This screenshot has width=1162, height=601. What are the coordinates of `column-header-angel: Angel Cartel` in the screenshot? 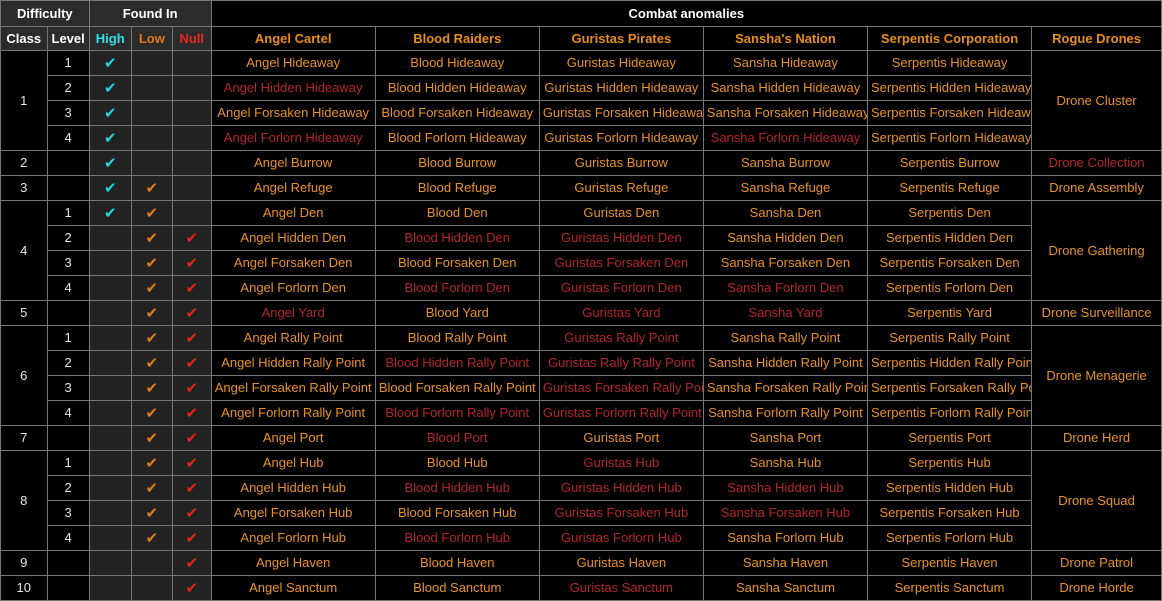 It's located at (293, 38).